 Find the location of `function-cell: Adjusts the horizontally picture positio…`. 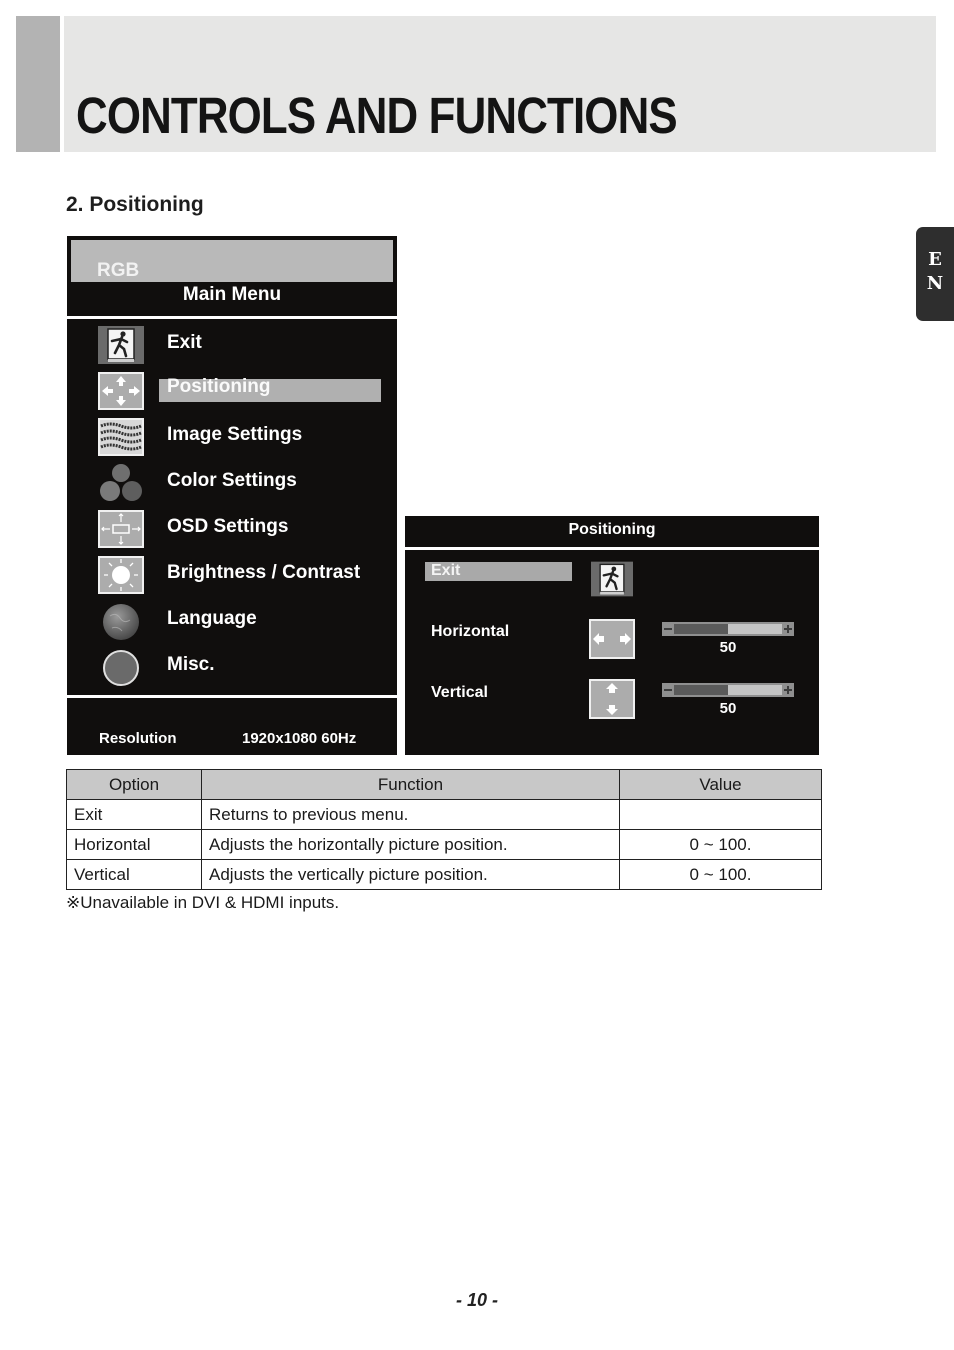

function-cell: Adjusts the horizontally picture positio… is located at coordinates (410, 844).